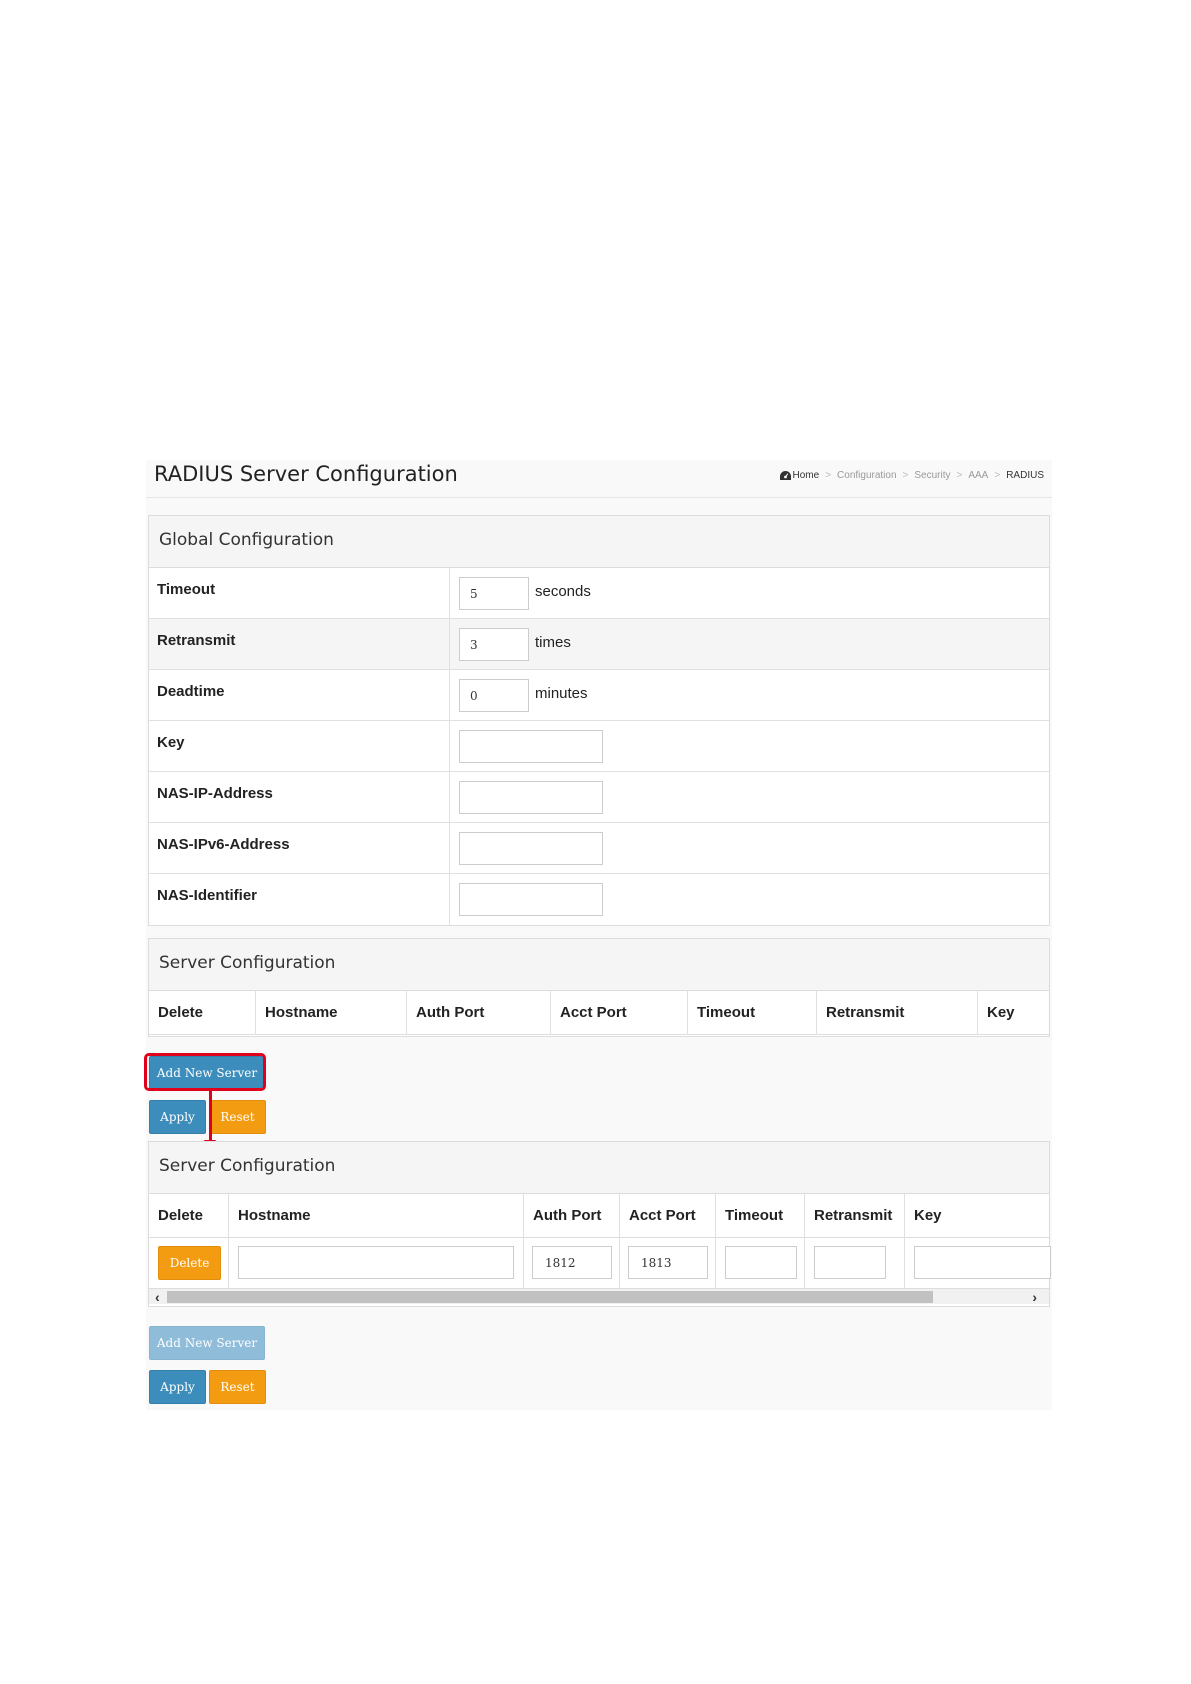 The width and height of the screenshot is (1191, 1684). I want to click on retransmit-row: Retransmit times, so click(599, 644).